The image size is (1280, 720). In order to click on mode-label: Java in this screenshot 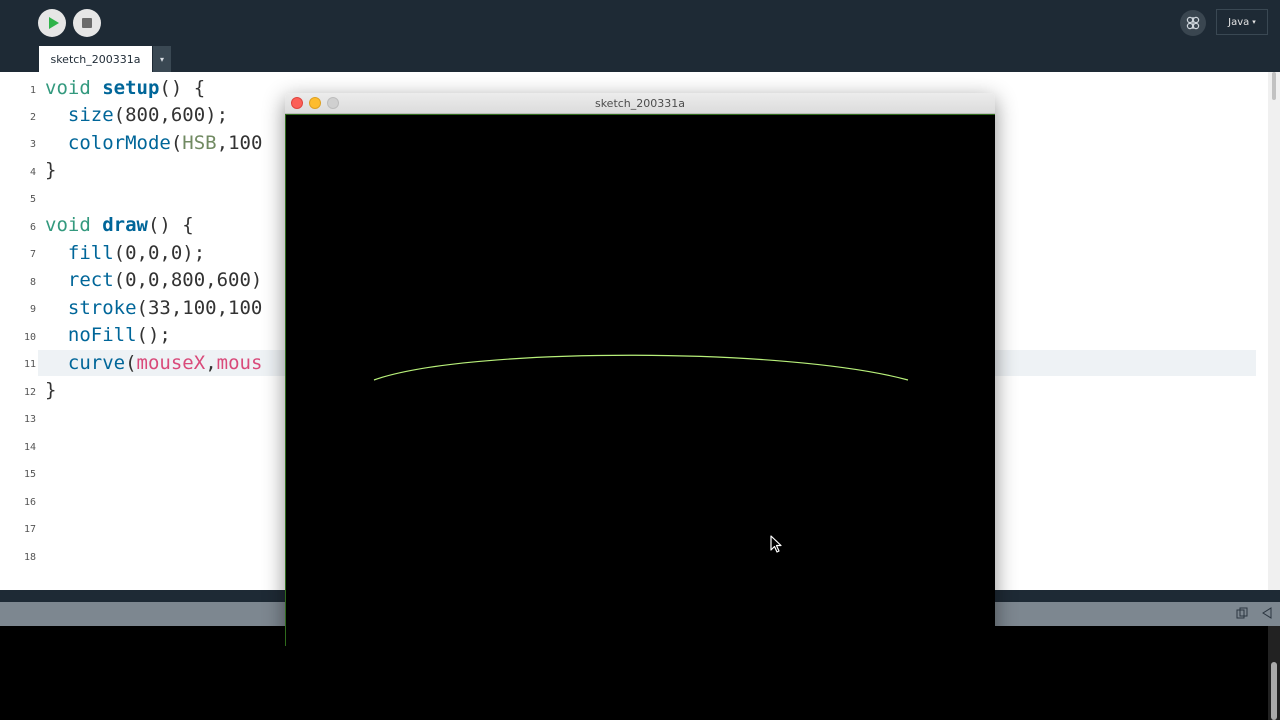, I will do `click(1239, 22)`.